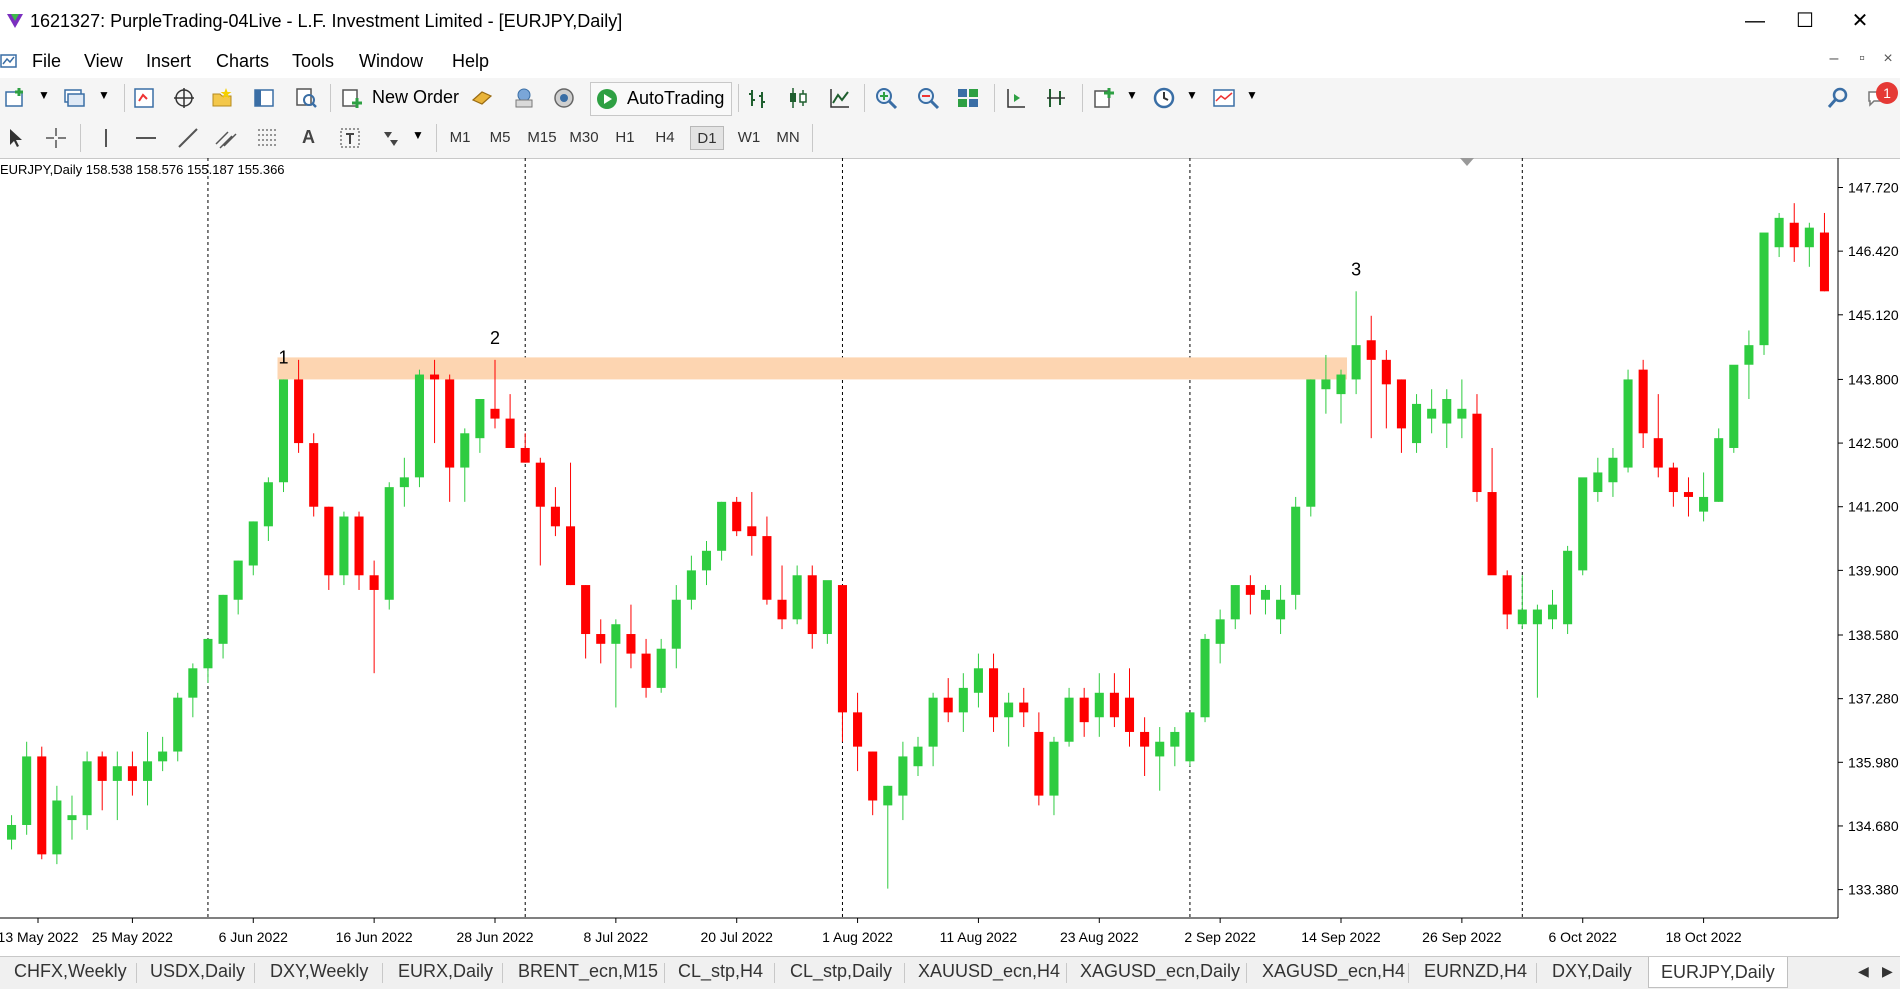 The width and height of the screenshot is (1900, 989). I want to click on close-button: ✕, so click(1860, 21).